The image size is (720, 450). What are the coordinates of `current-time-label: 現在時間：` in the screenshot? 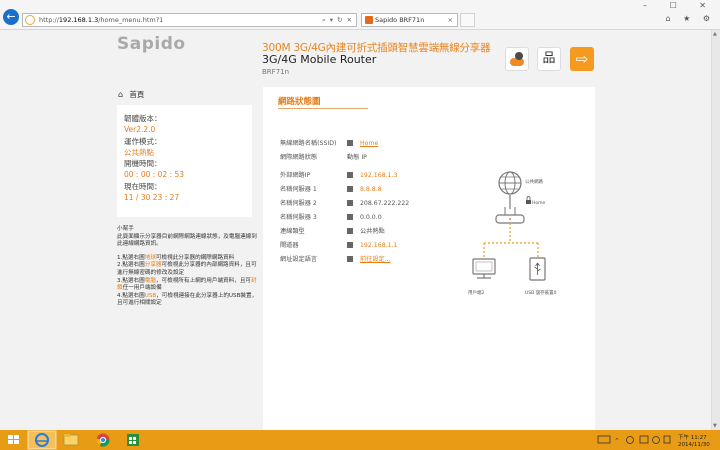 It's located at (143, 186).